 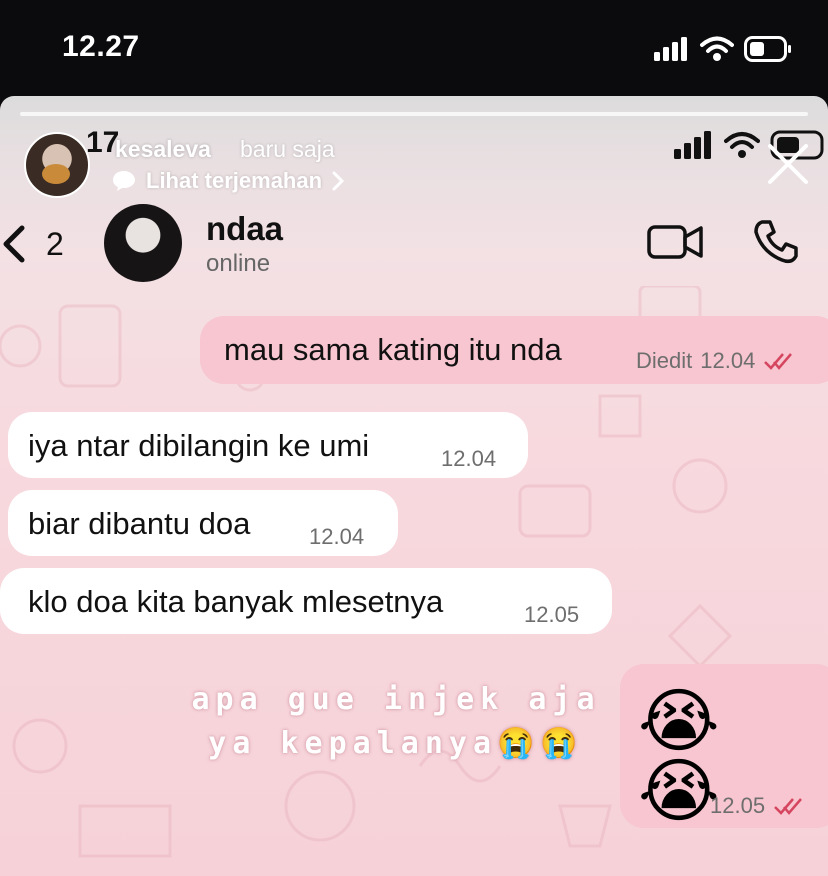 What do you see at coordinates (199, 445) in the screenshot?
I see `message-text: iya ntar dibilangin ke umi` at bounding box center [199, 445].